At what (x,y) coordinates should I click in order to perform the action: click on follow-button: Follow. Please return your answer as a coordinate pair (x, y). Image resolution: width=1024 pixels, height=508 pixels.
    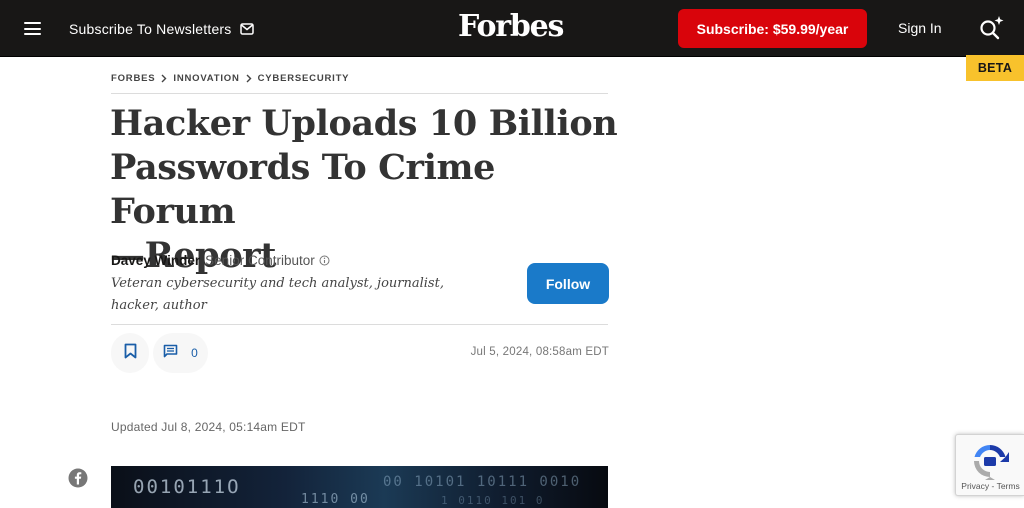
    Looking at the image, I should click on (568, 283).